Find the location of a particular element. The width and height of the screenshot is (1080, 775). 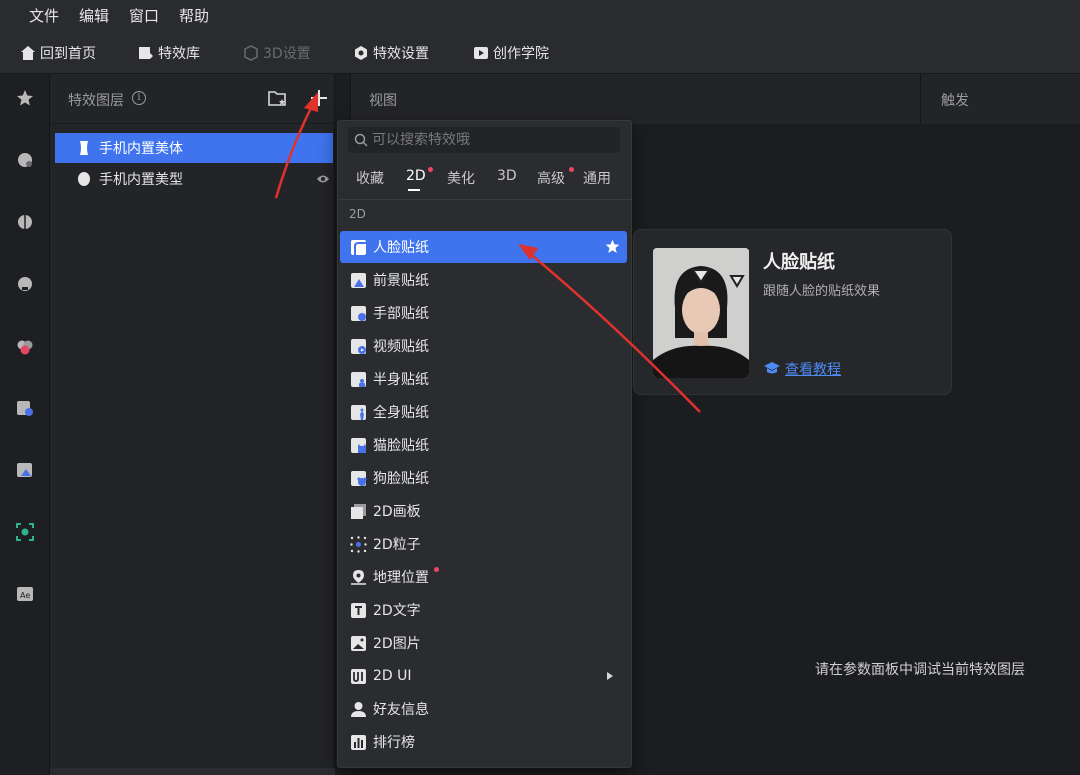

menu-item-2d-ui: 2D UI is located at coordinates (483, 676).